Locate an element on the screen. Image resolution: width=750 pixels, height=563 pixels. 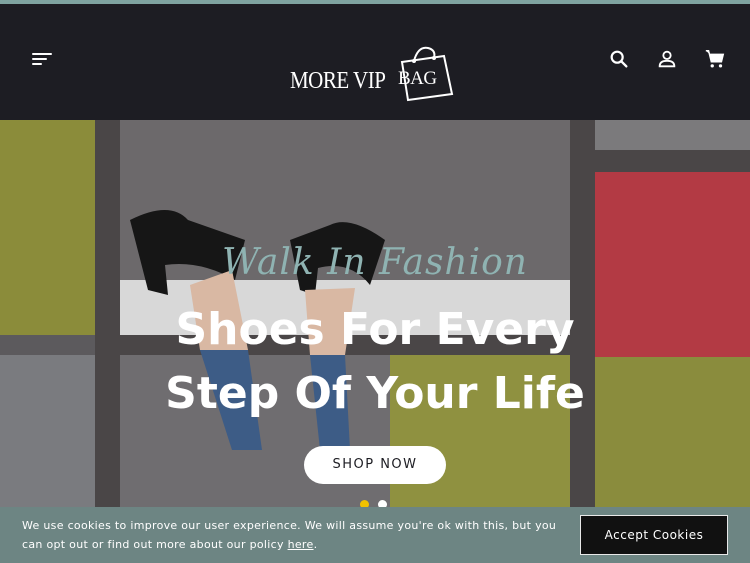
site-logo: MORE VIP BAG is located at coordinates (375, 74).